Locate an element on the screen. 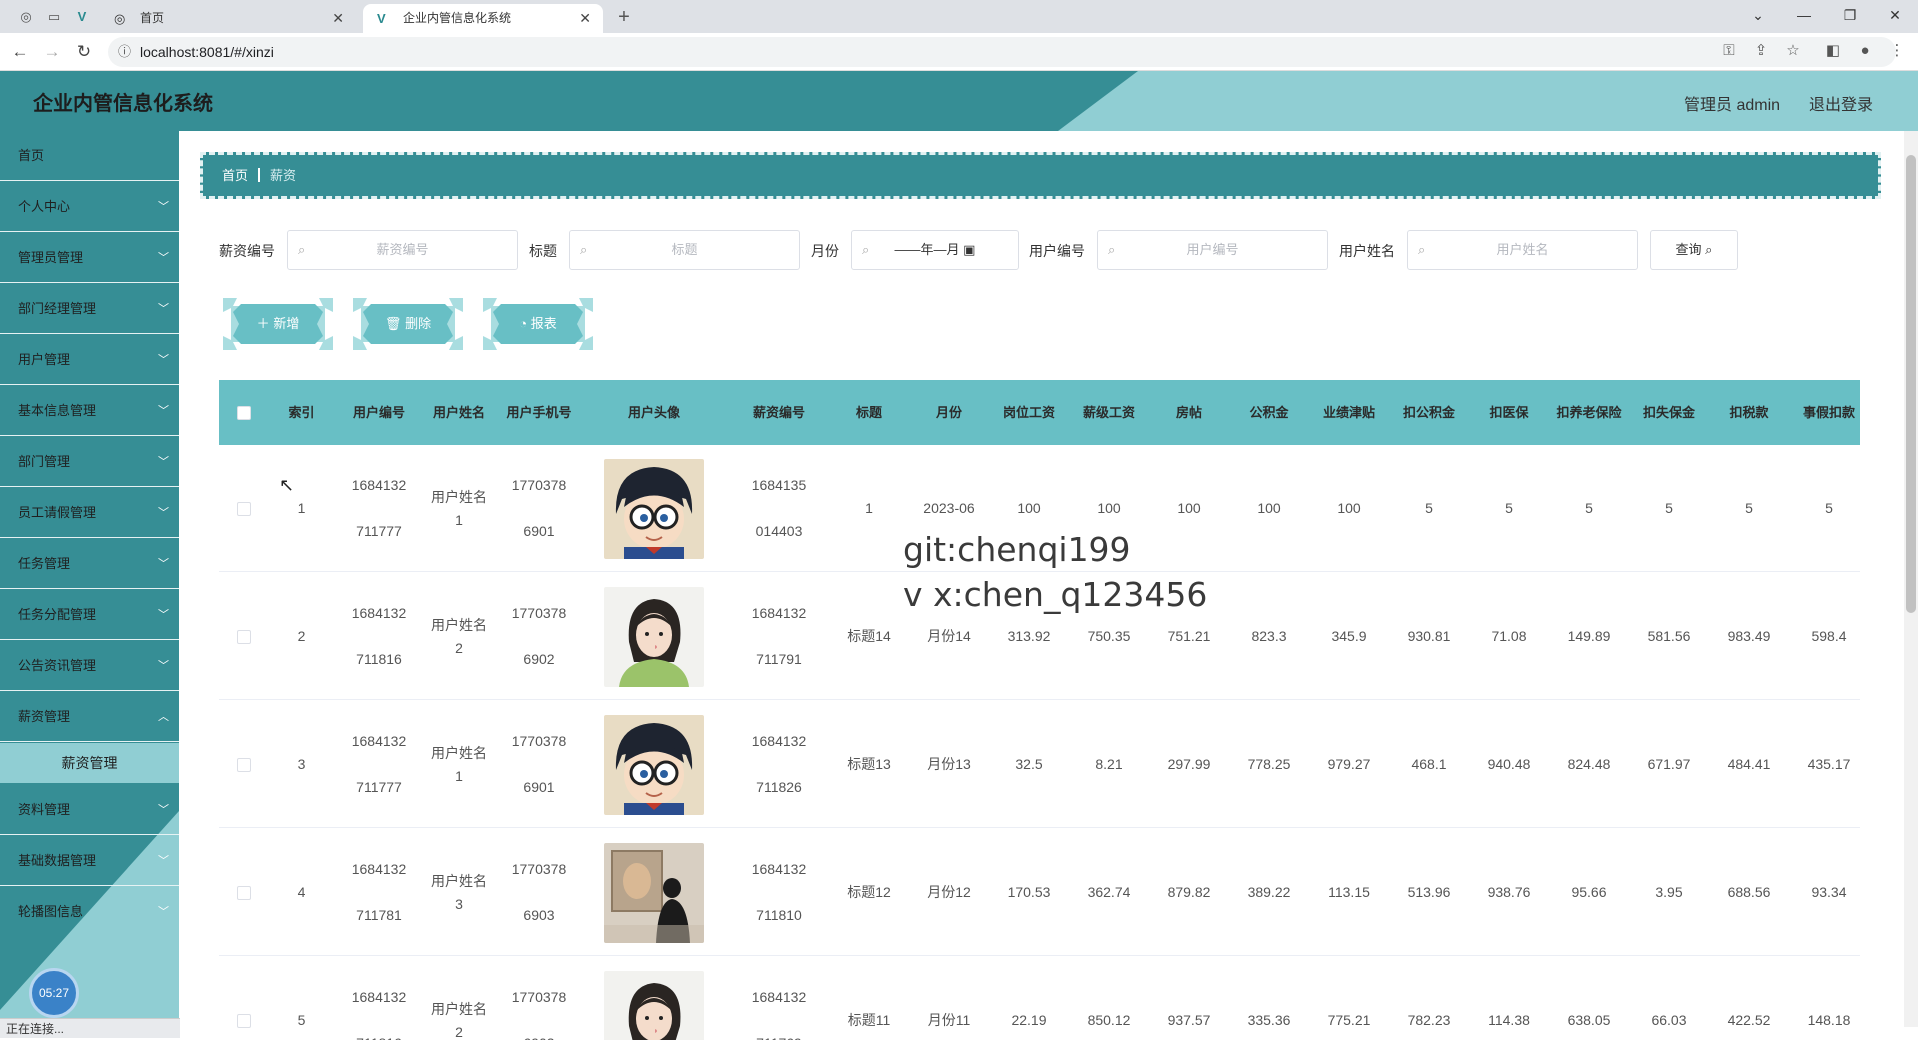 This screenshot has height=1044, width=1918. sidebar-item-home: 首页 is located at coordinates (89, 156).